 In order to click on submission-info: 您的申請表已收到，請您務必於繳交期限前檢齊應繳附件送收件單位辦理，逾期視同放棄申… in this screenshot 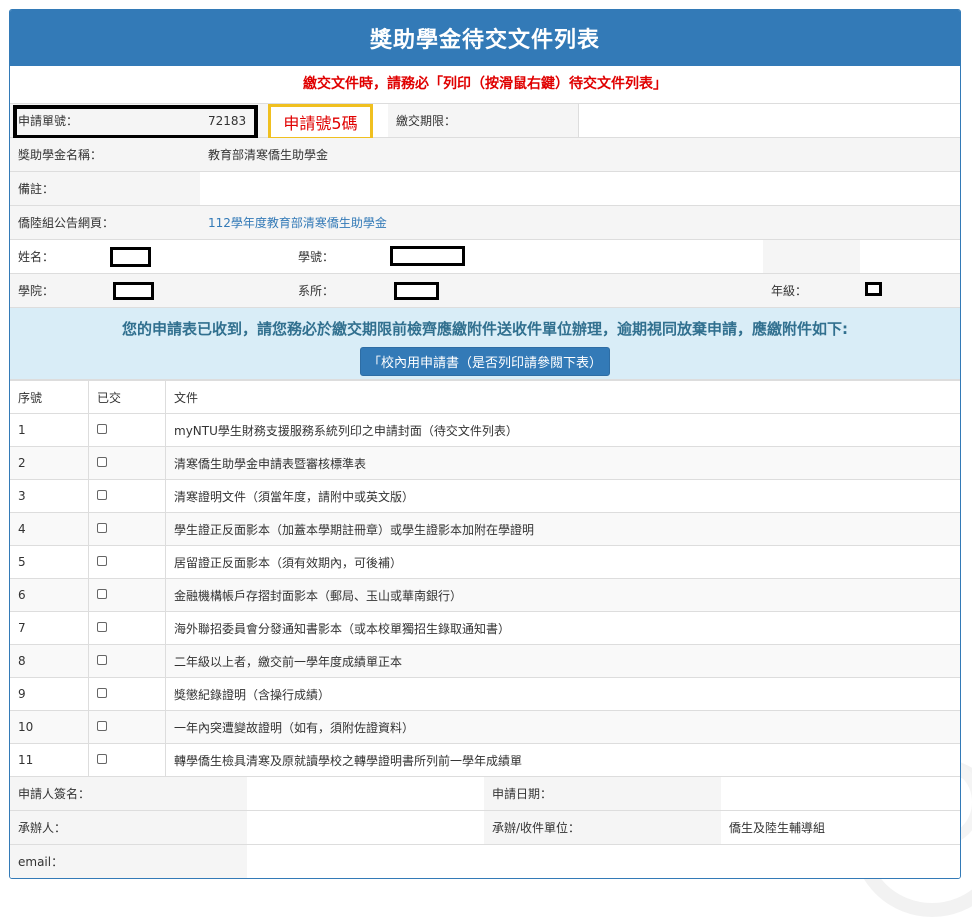, I will do `click(485, 344)`.